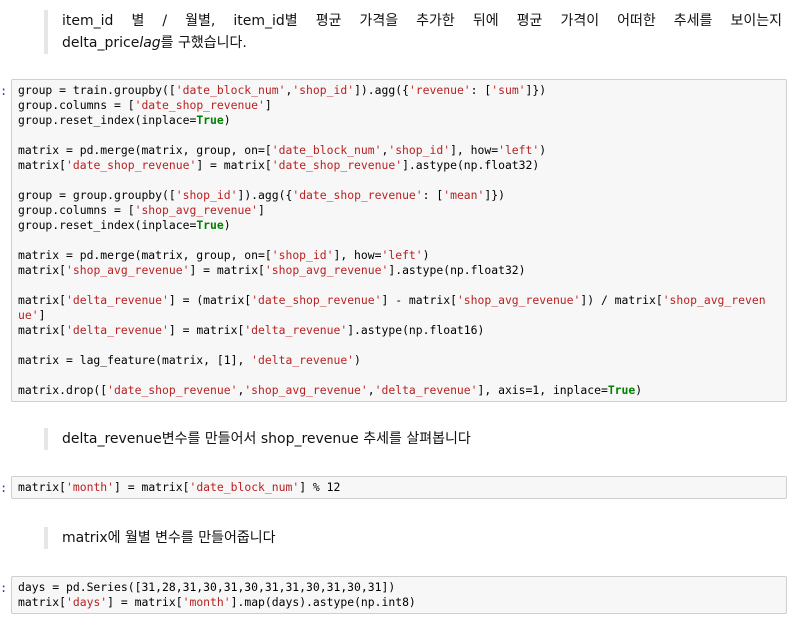 Image resolution: width=809 pixels, height=627 pixels. I want to click on markdown-text-pre: delta_price, so click(101, 43).